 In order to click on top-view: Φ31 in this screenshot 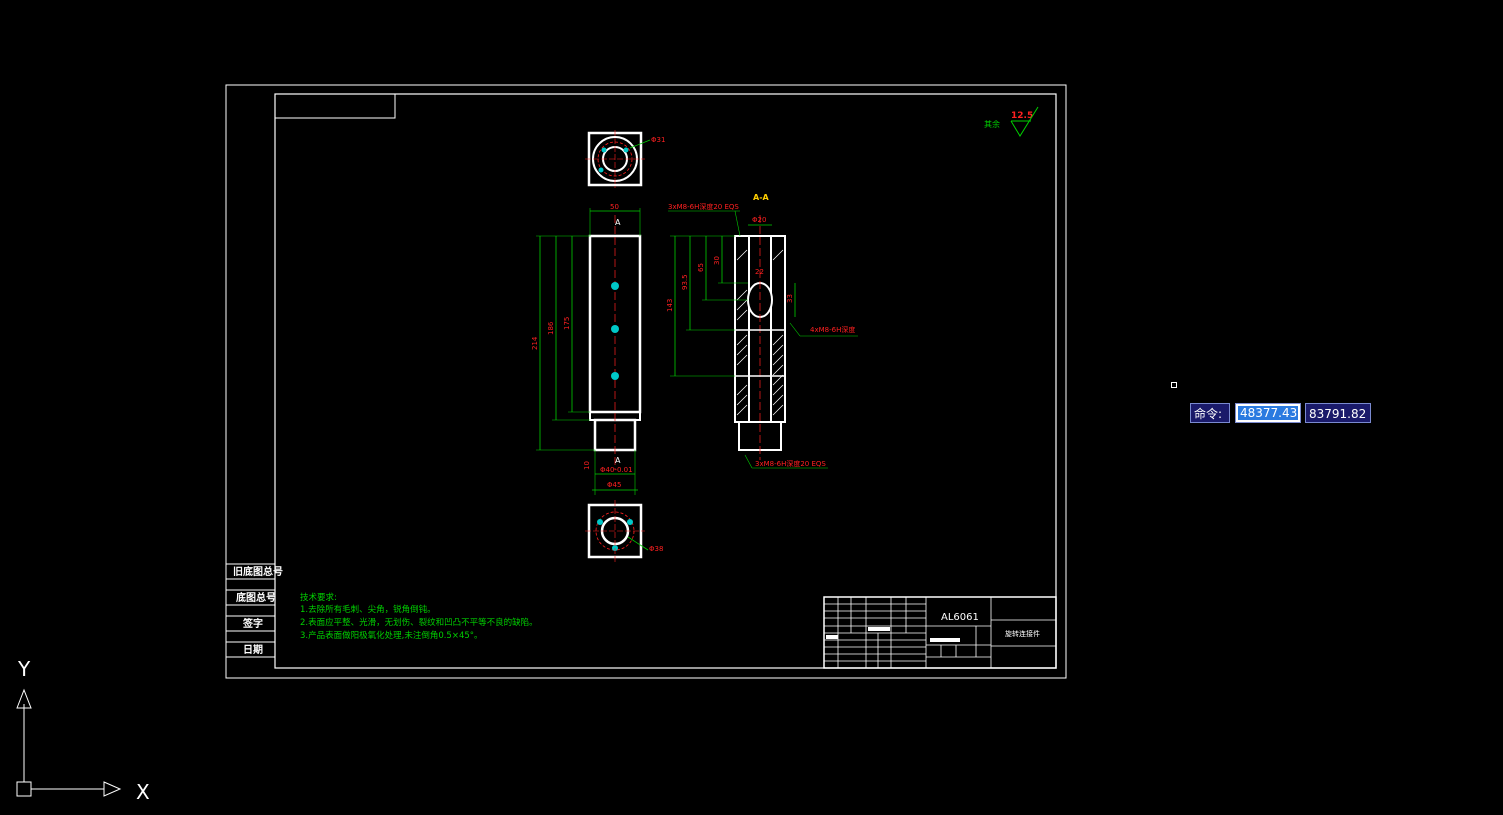, I will do `click(625, 159)`.